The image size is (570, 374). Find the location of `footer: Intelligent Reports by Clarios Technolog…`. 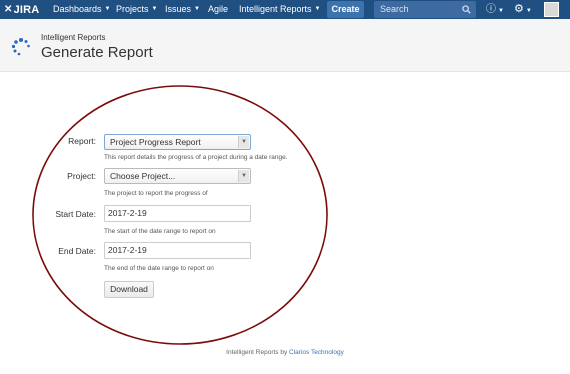

footer: Intelligent Reports by Clarios Technolog… is located at coordinates (285, 352).